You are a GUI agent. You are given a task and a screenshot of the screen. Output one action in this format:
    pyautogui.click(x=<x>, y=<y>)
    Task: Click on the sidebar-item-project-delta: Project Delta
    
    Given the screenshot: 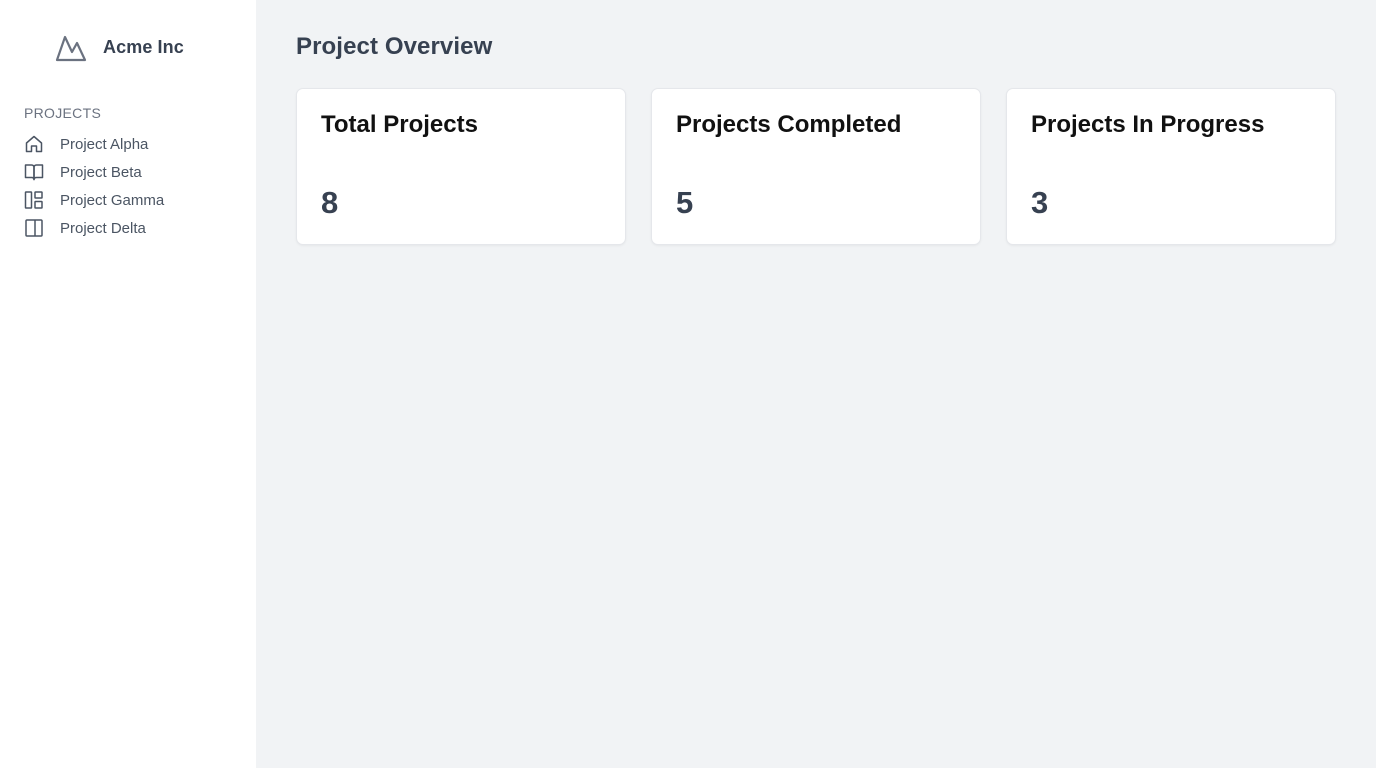 What is the action you would take?
    pyautogui.click(x=94, y=228)
    